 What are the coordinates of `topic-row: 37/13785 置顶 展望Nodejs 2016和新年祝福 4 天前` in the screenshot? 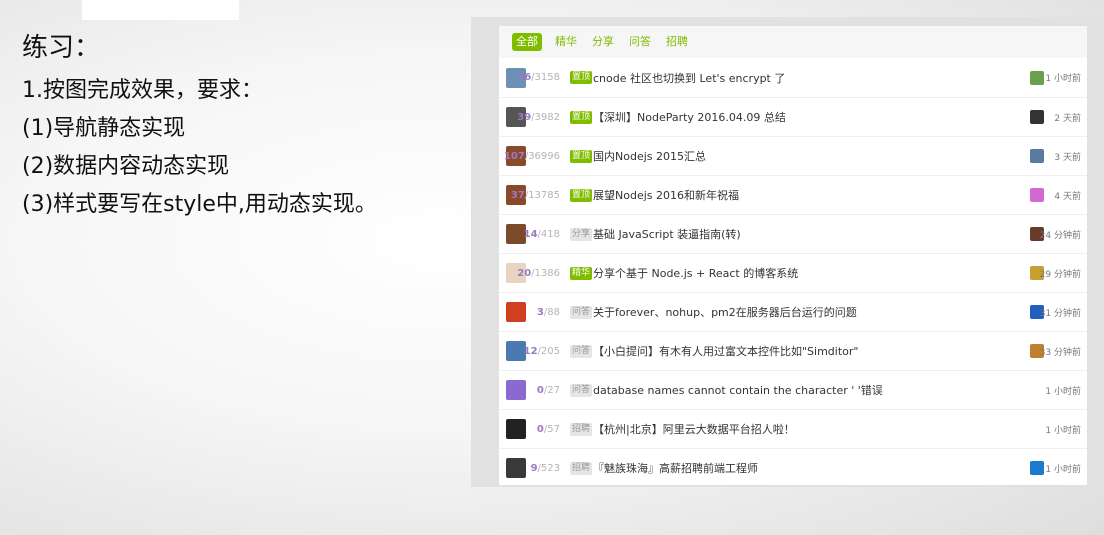 It's located at (793, 194).